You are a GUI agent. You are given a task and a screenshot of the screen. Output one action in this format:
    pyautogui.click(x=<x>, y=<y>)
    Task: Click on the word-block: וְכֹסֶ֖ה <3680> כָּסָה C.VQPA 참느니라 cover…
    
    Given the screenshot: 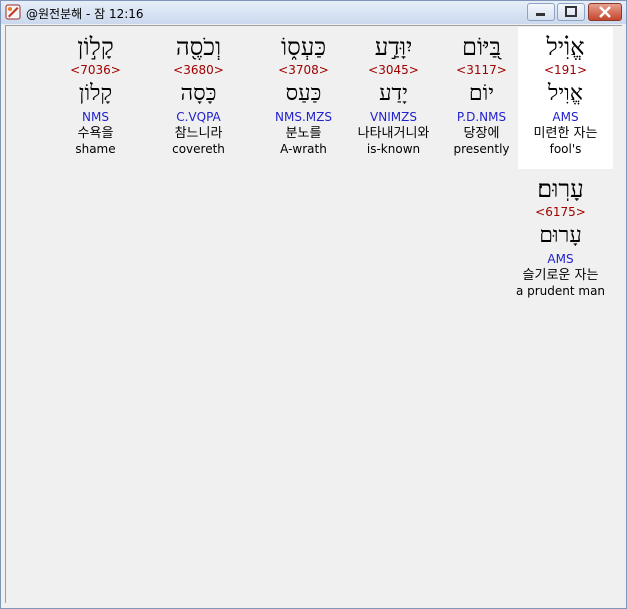 What is the action you would take?
    pyautogui.click(x=198, y=92)
    